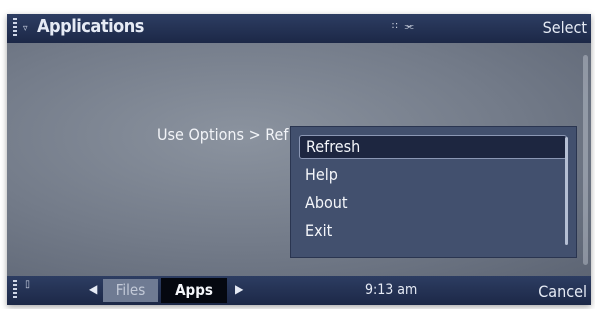 This screenshot has width=595, height=309. Describe the element at coordinates (15, 28) in the screenshot. I see `signal-strength-icon` at that location.